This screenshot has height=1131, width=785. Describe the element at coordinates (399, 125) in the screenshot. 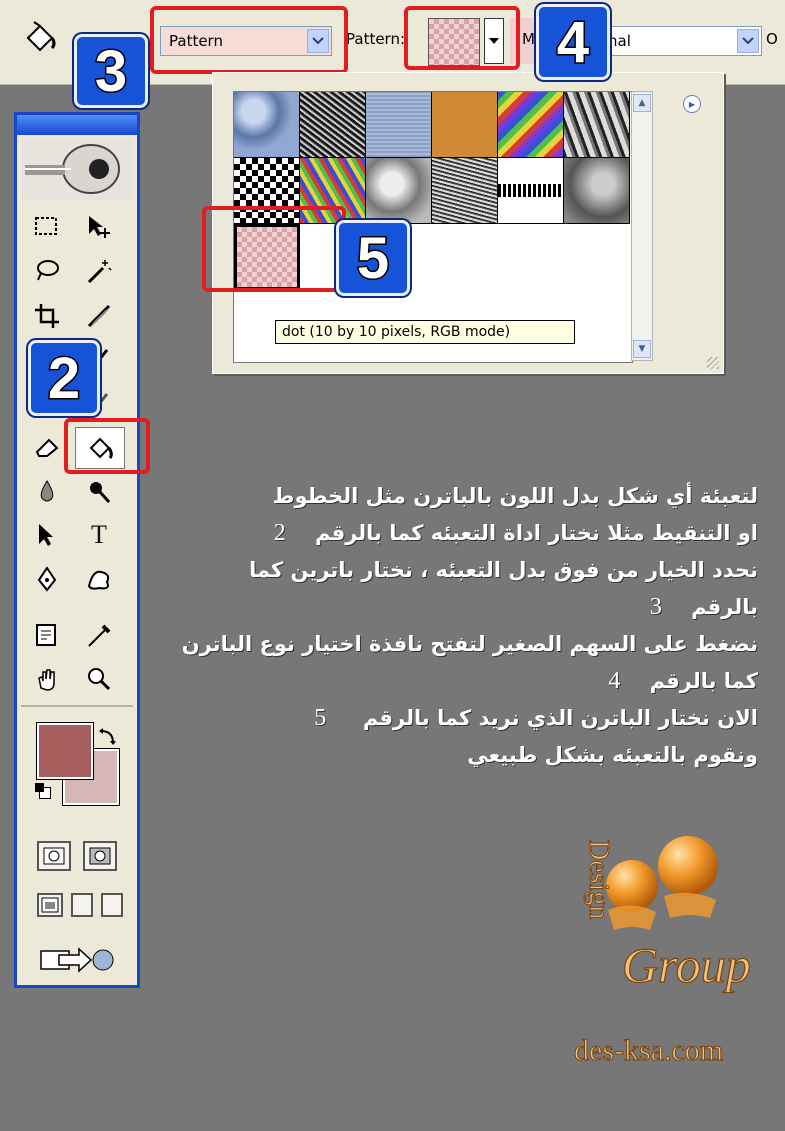

I see `pattern-tile-denim` at that location.